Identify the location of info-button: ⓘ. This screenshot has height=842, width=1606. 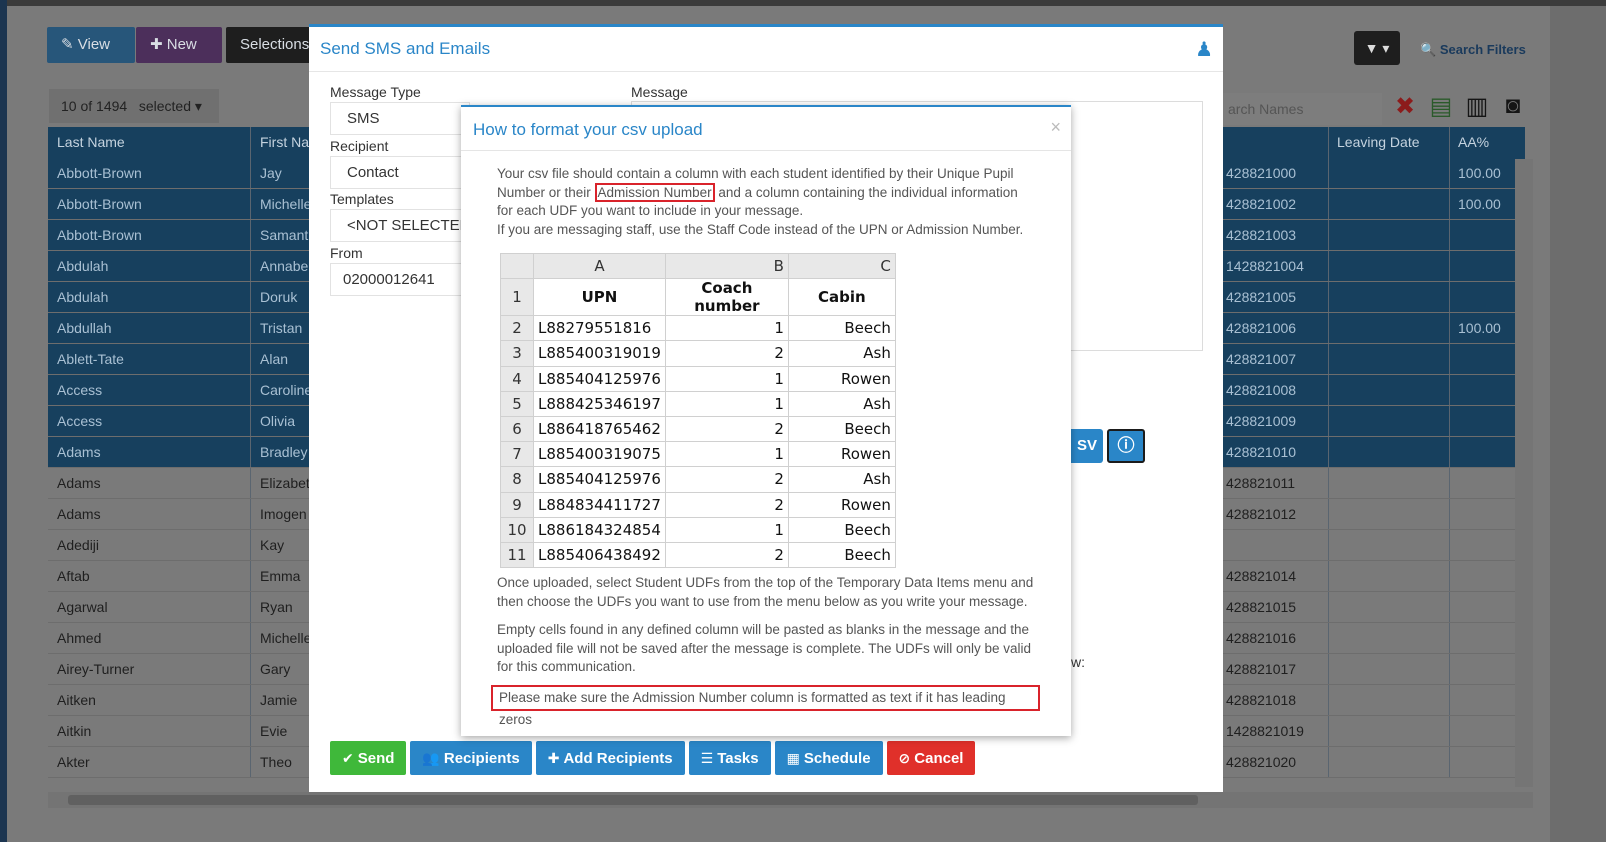
(1126, 446).